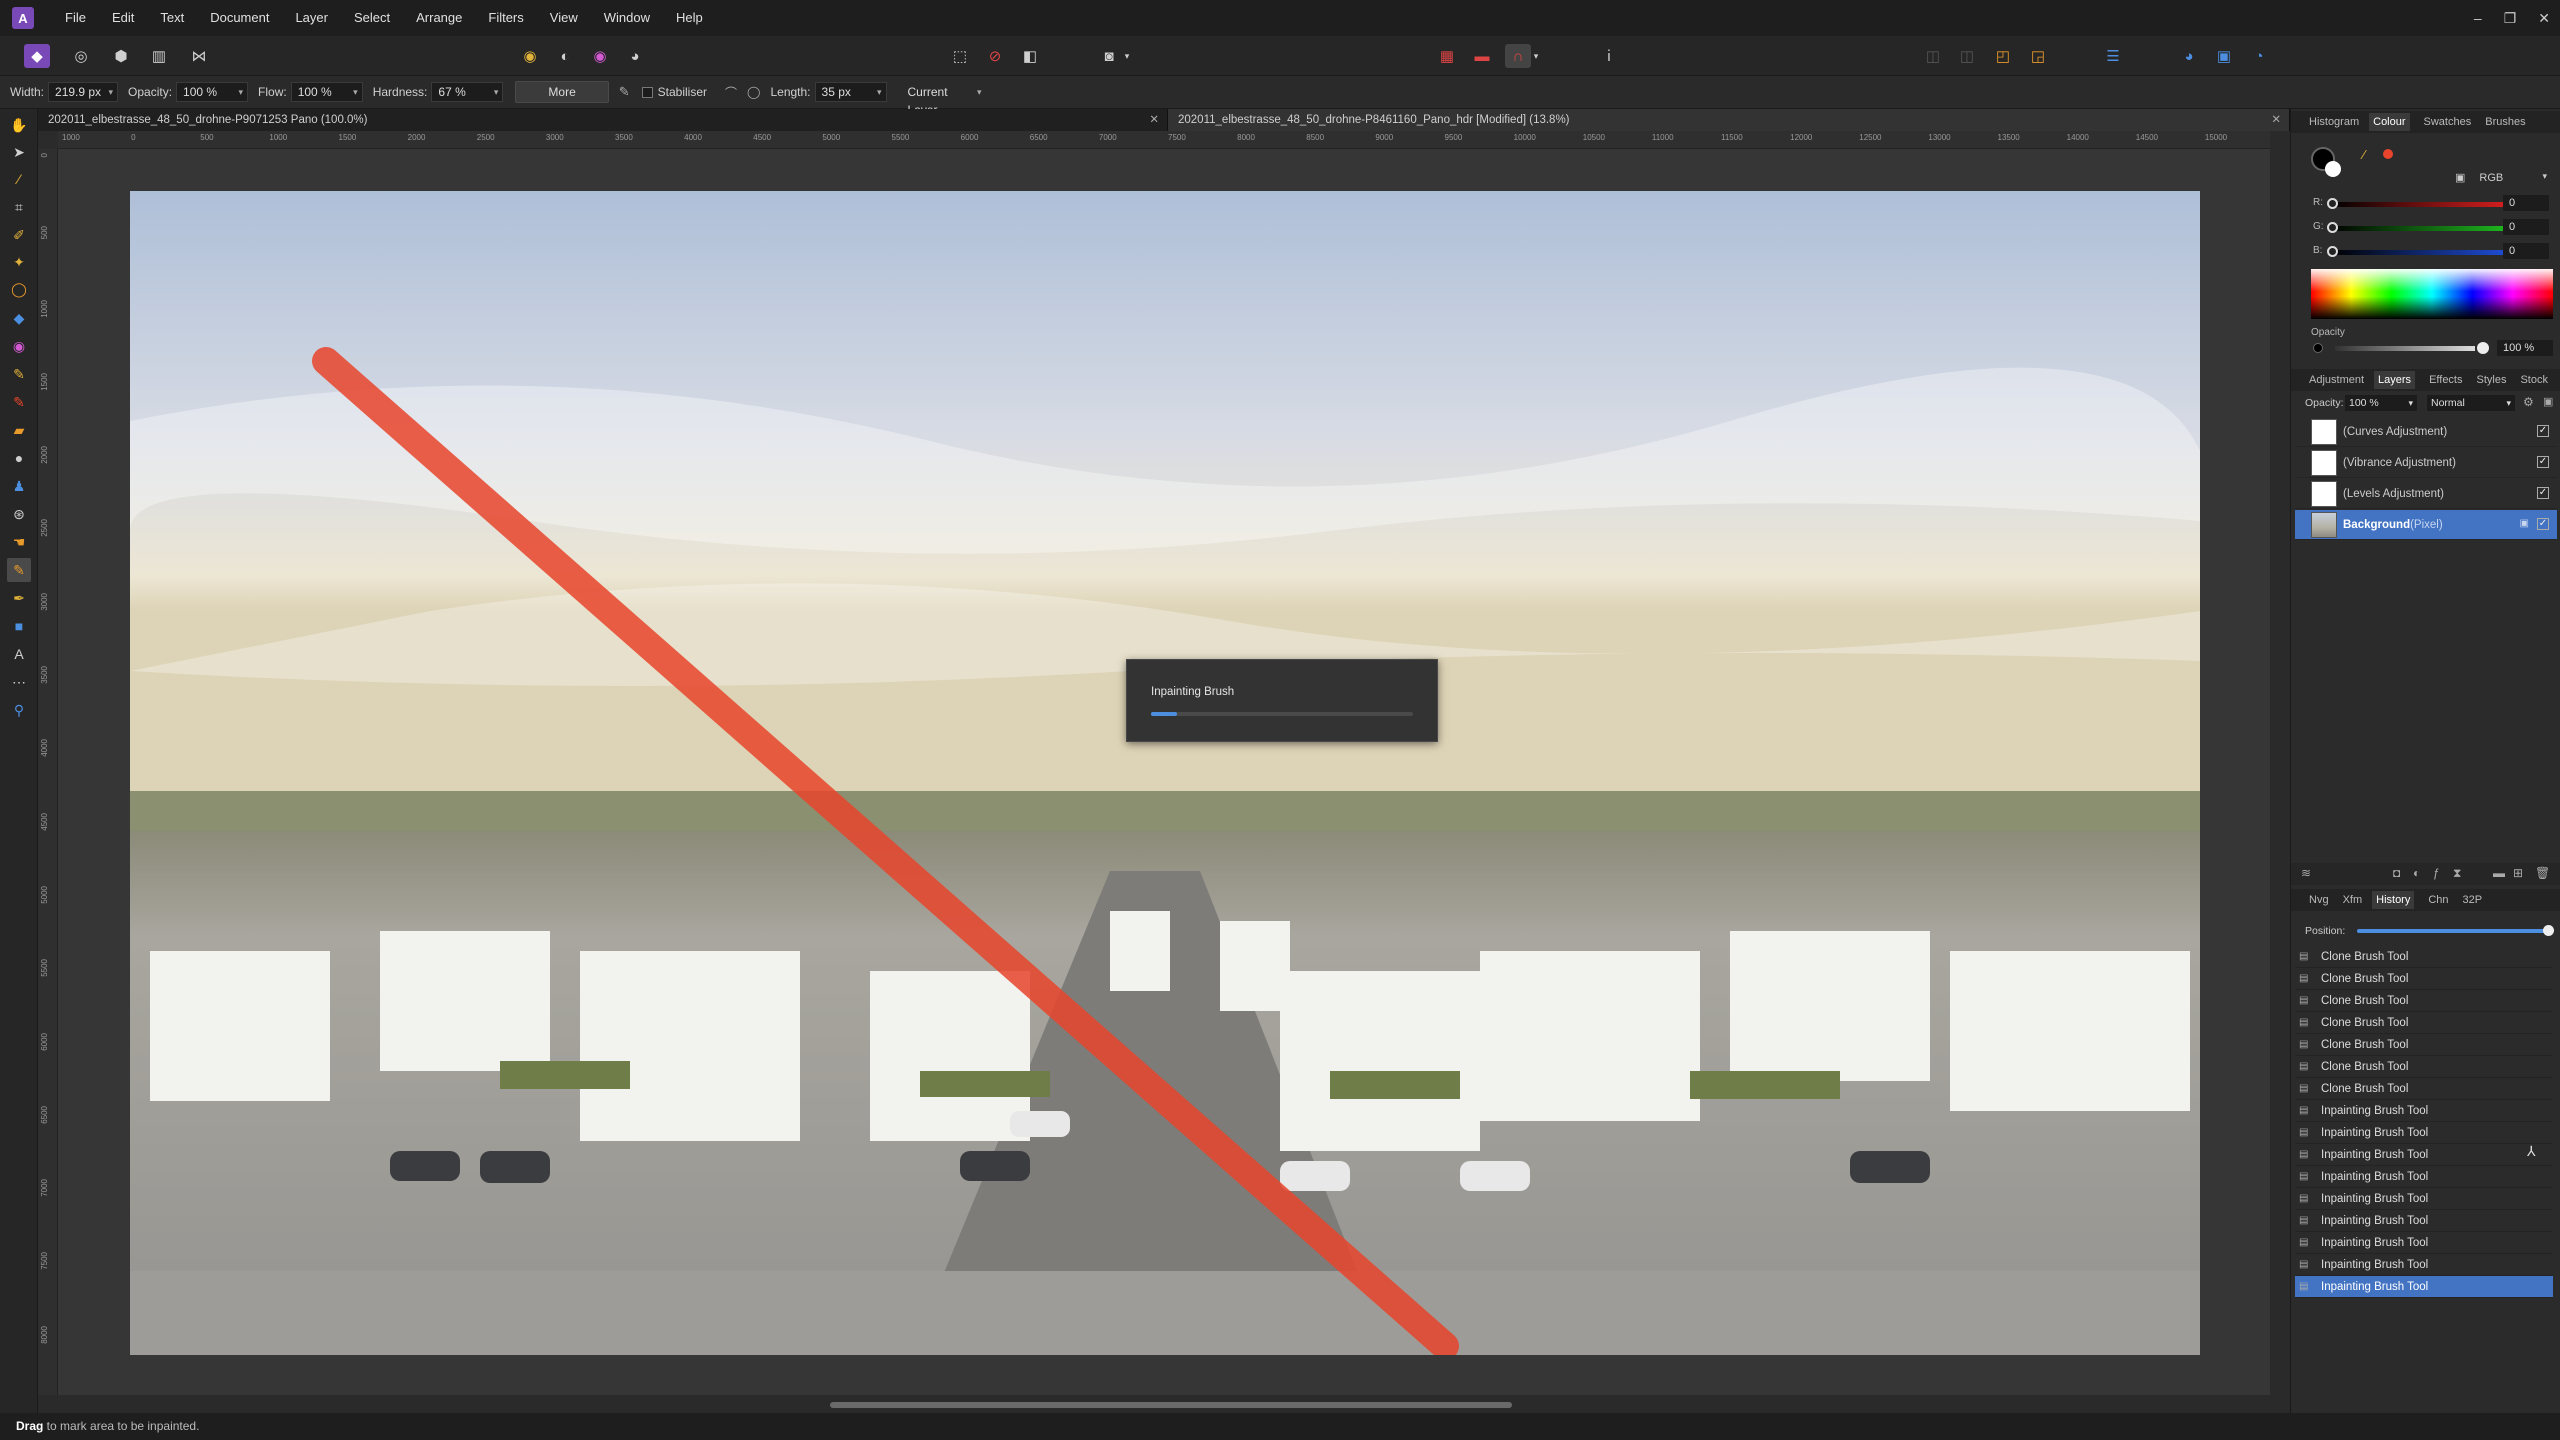 This screenshot has height=1440, width=2560. I want to click on quick-mask-icon: ◙, so click(1109, 56).